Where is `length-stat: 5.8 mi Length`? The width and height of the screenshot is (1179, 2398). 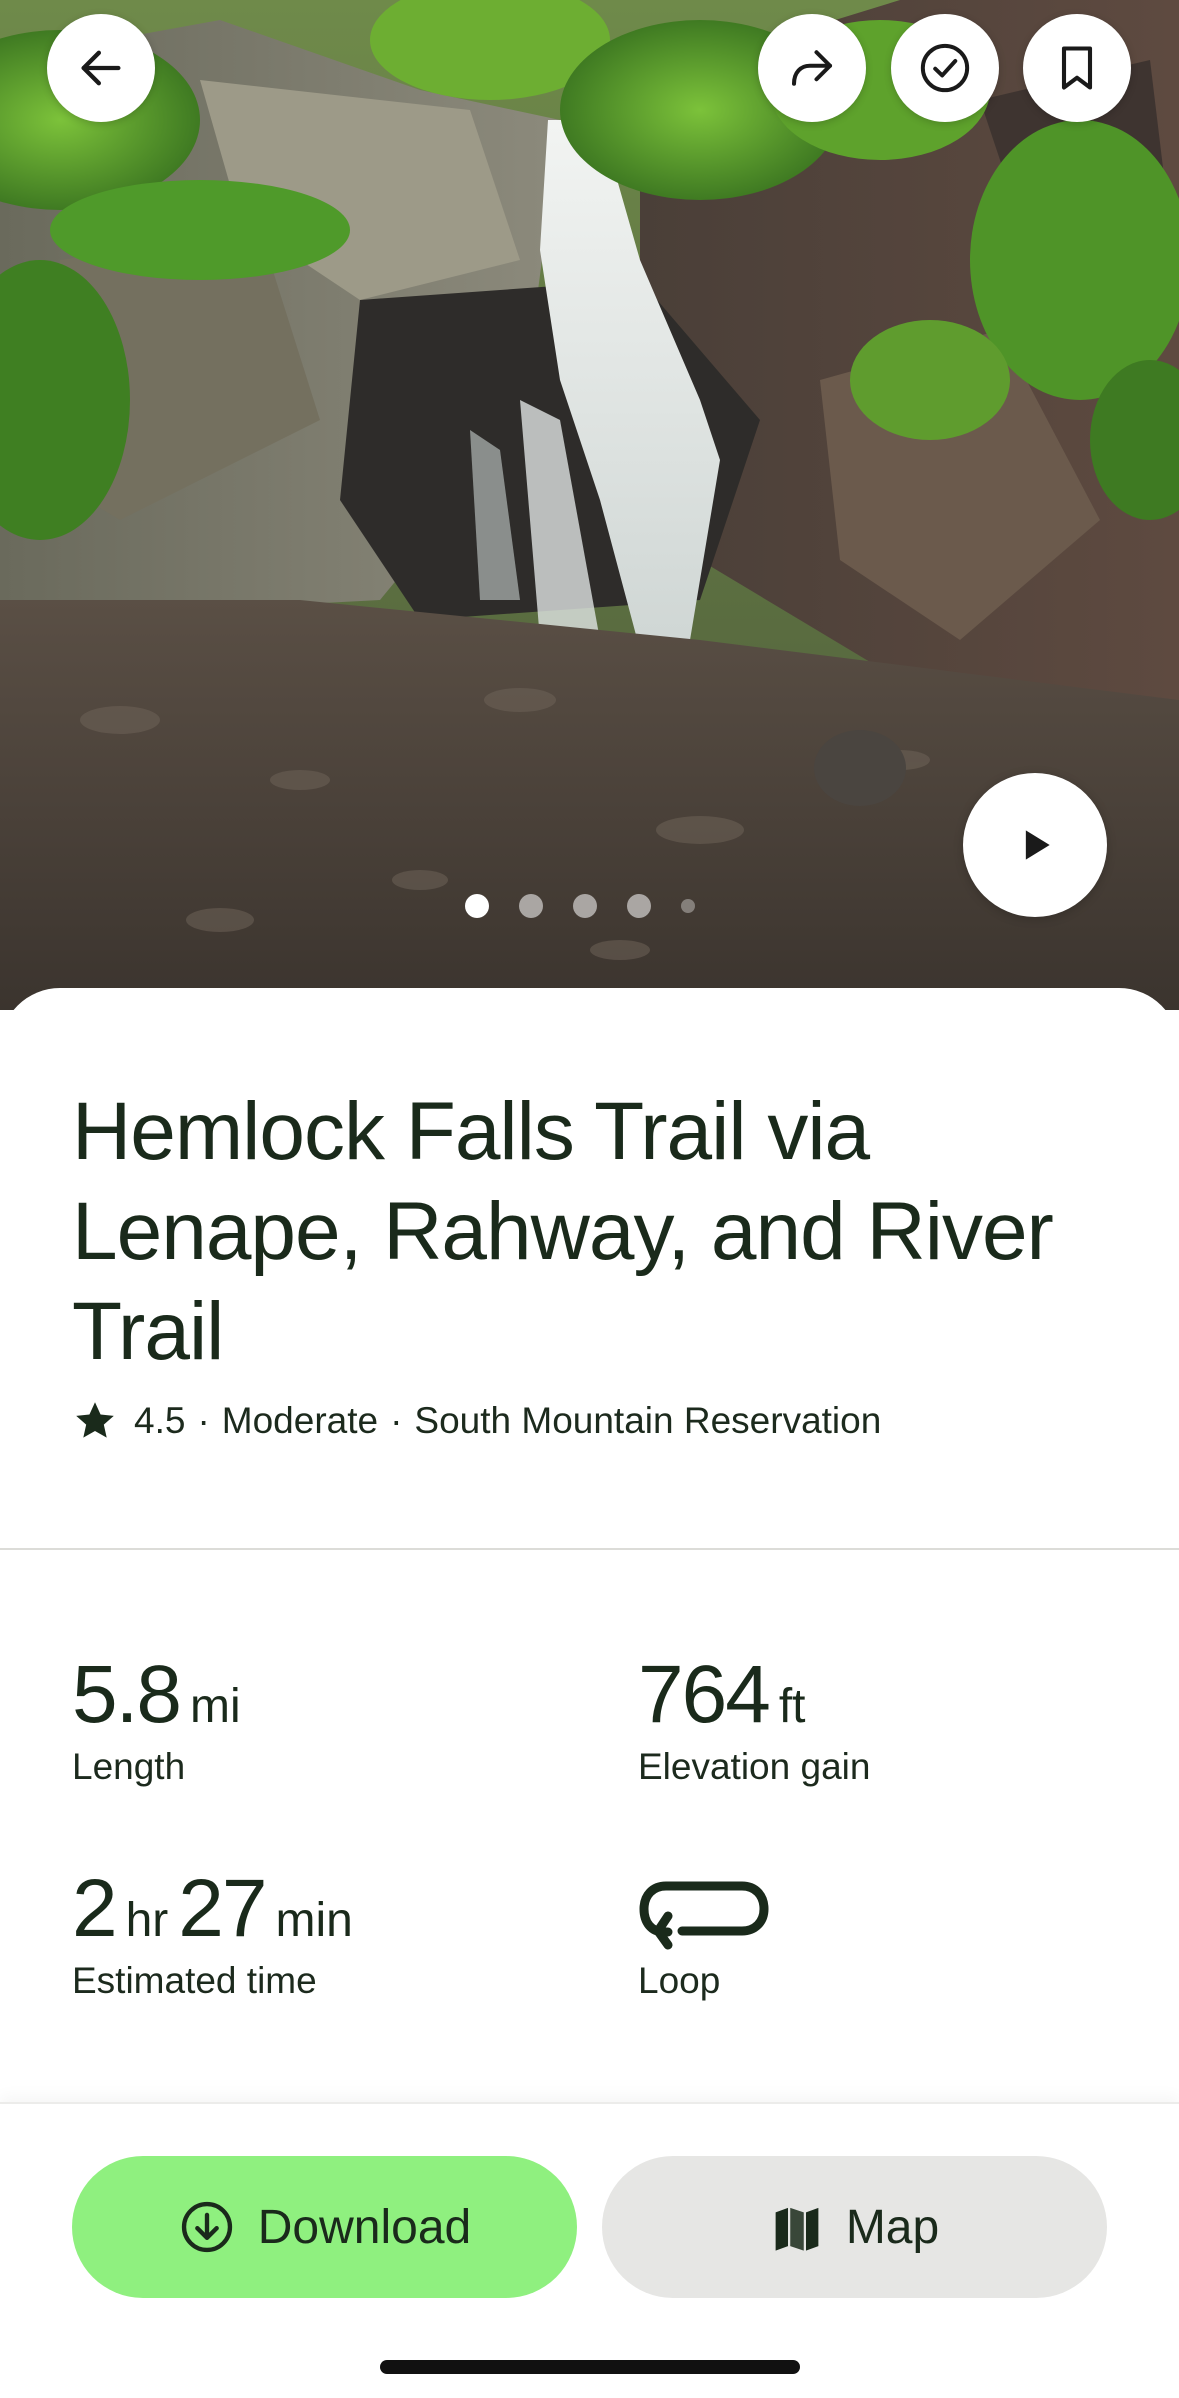 length-stat: 5.8 mi Length is located at coordinates (161, 1721).